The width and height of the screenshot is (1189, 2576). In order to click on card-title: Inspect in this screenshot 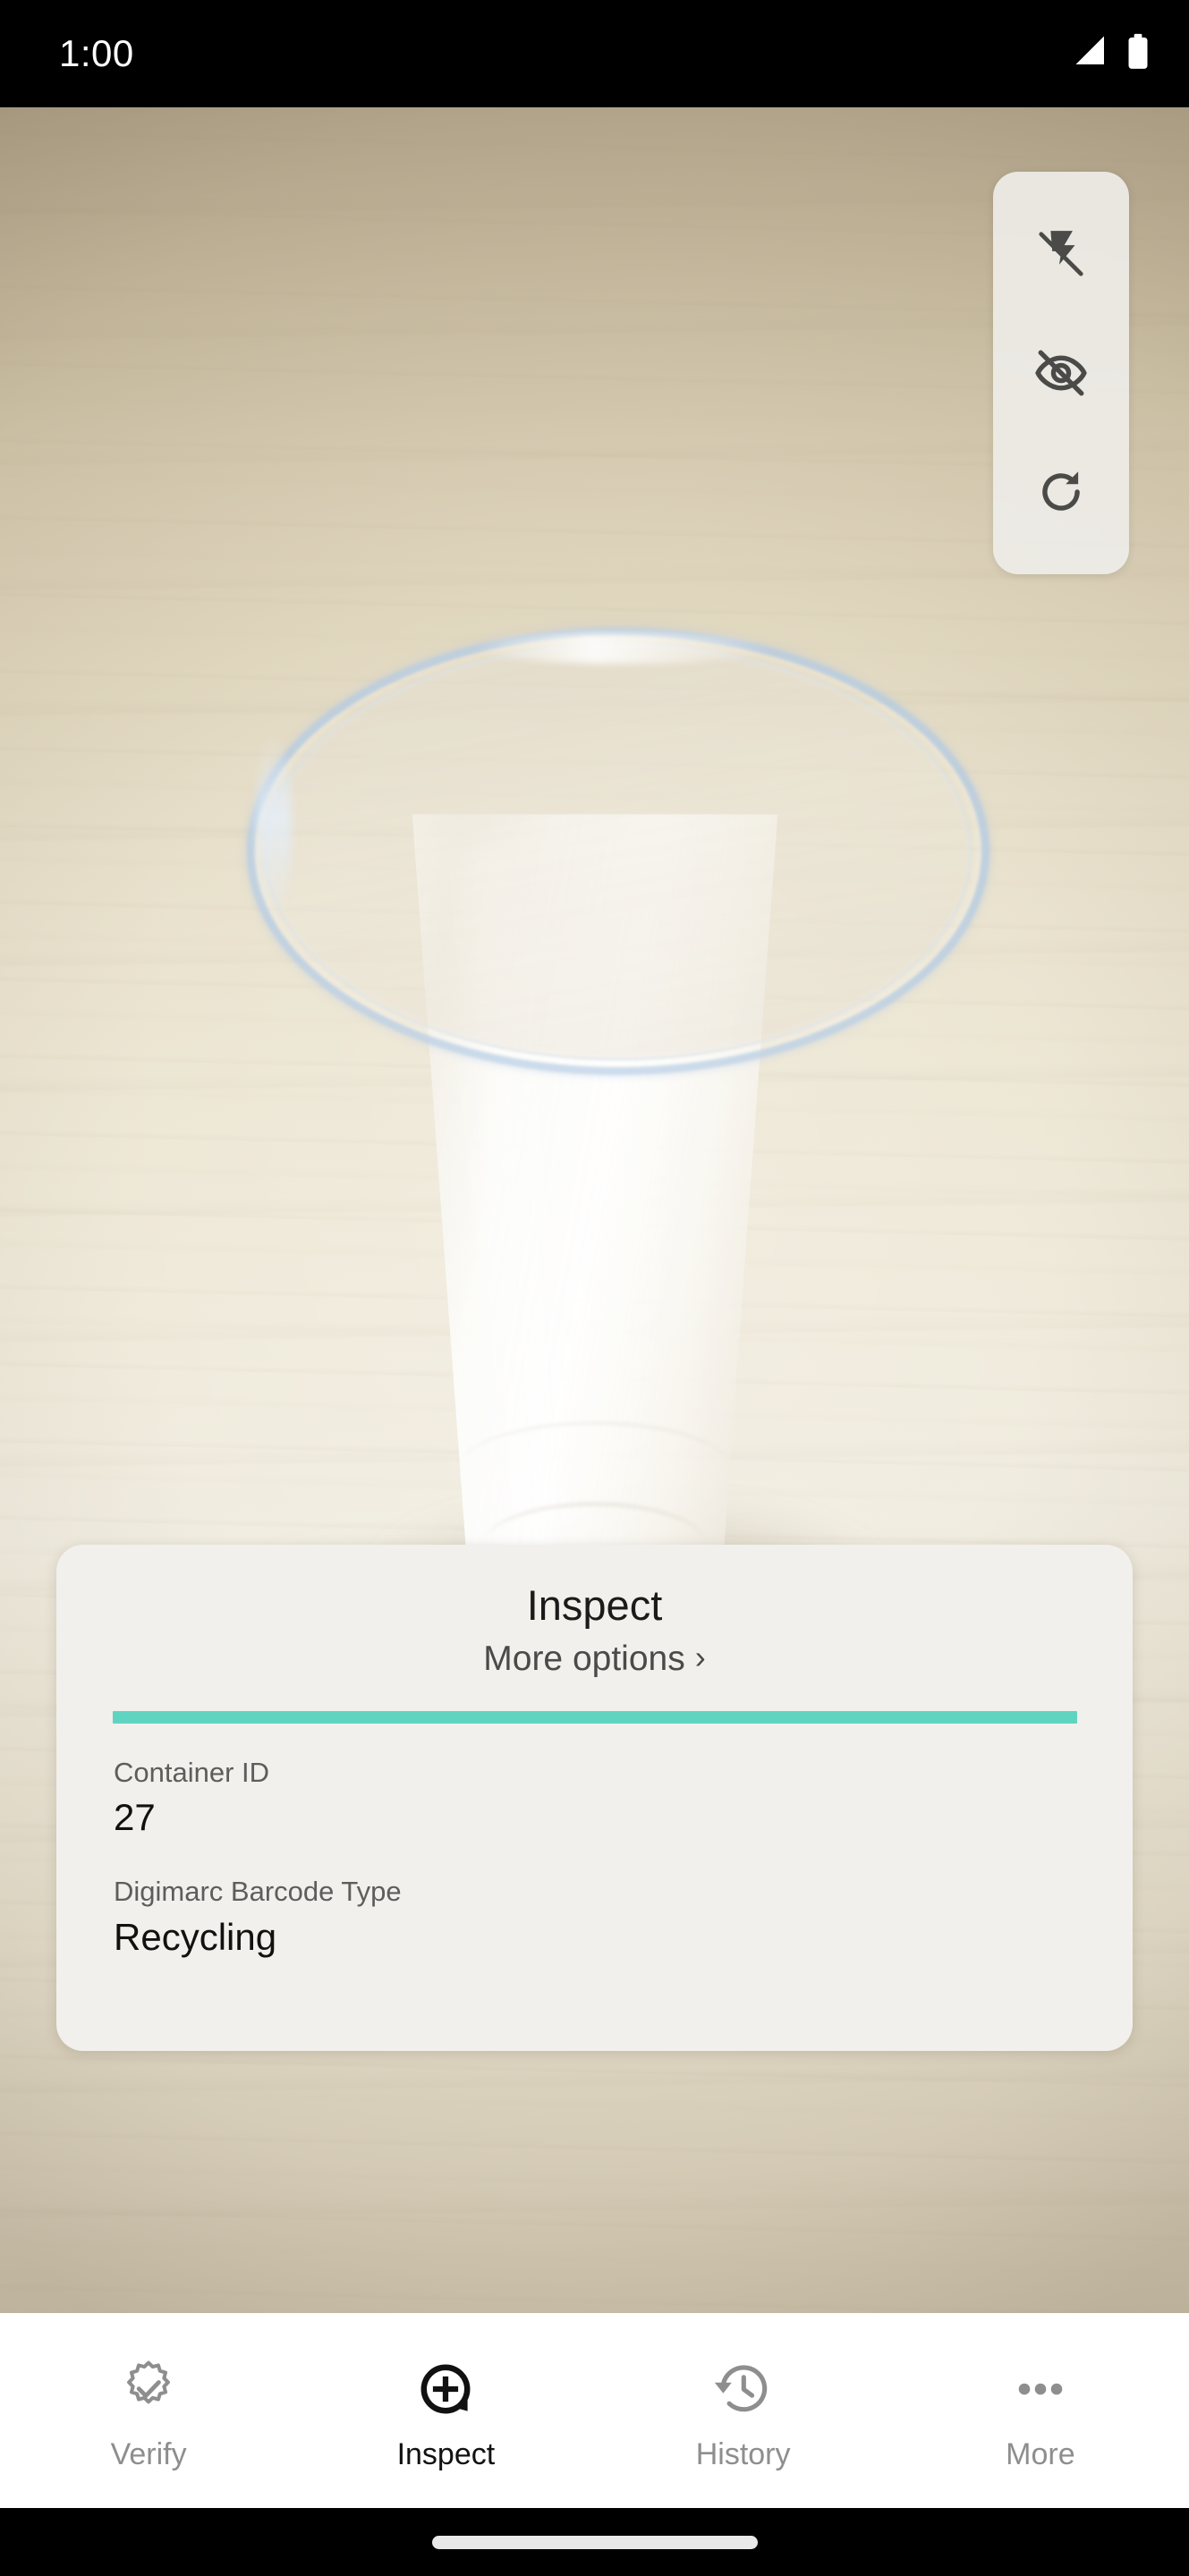, I will do `click(594, 1605)`.